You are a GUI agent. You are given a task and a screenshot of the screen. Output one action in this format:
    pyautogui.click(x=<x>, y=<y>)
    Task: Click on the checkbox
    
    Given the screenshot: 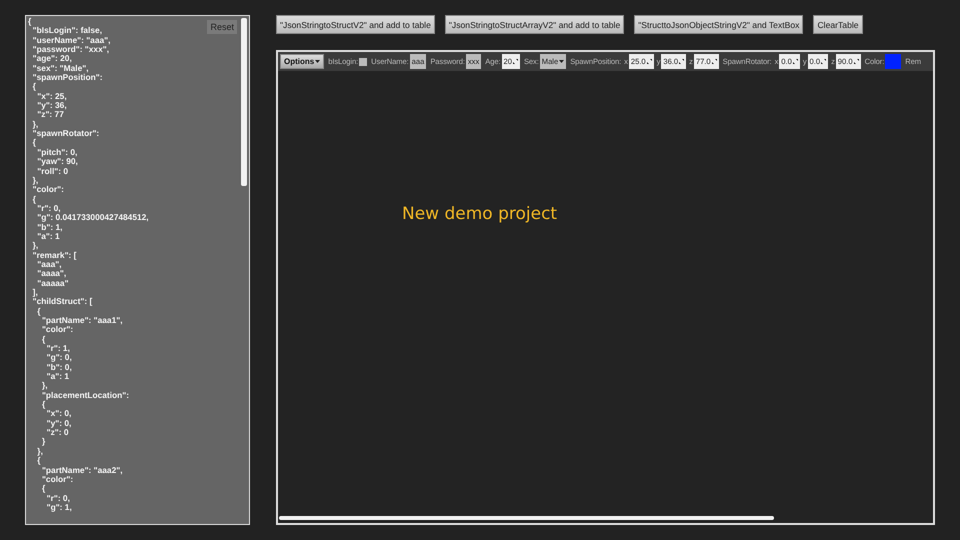 What is the action you would take?
    pyautogui.click(x=363, y=62)
    